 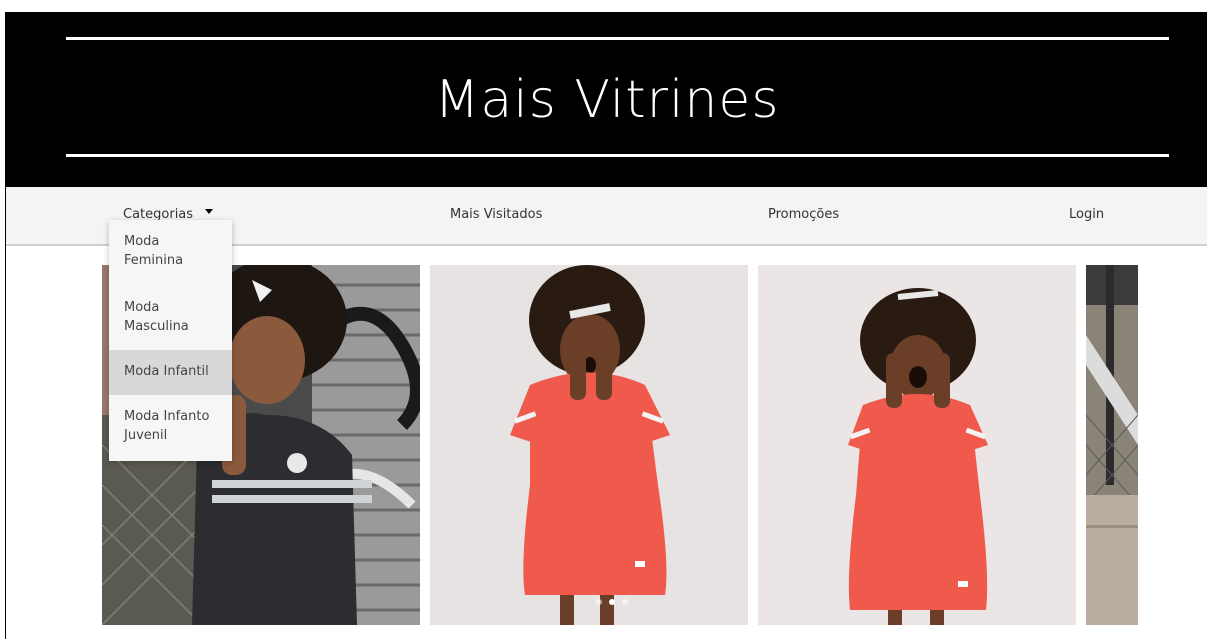 I want to click on header-top-rule, so click(x=617, y=38).